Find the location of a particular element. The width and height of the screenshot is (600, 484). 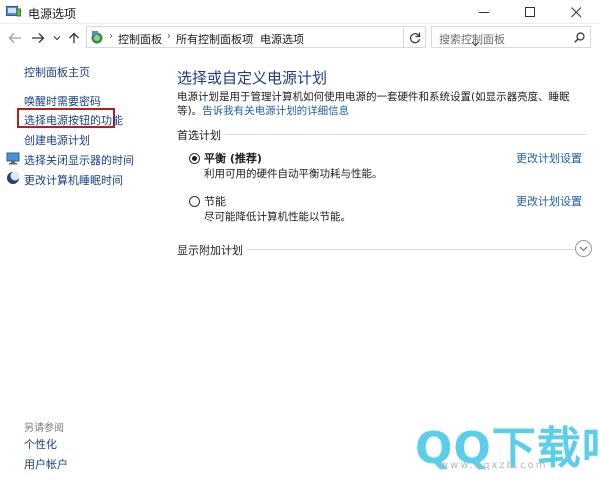

watermark-url: www.qqxzb.com is located at coordinates (494, 465).